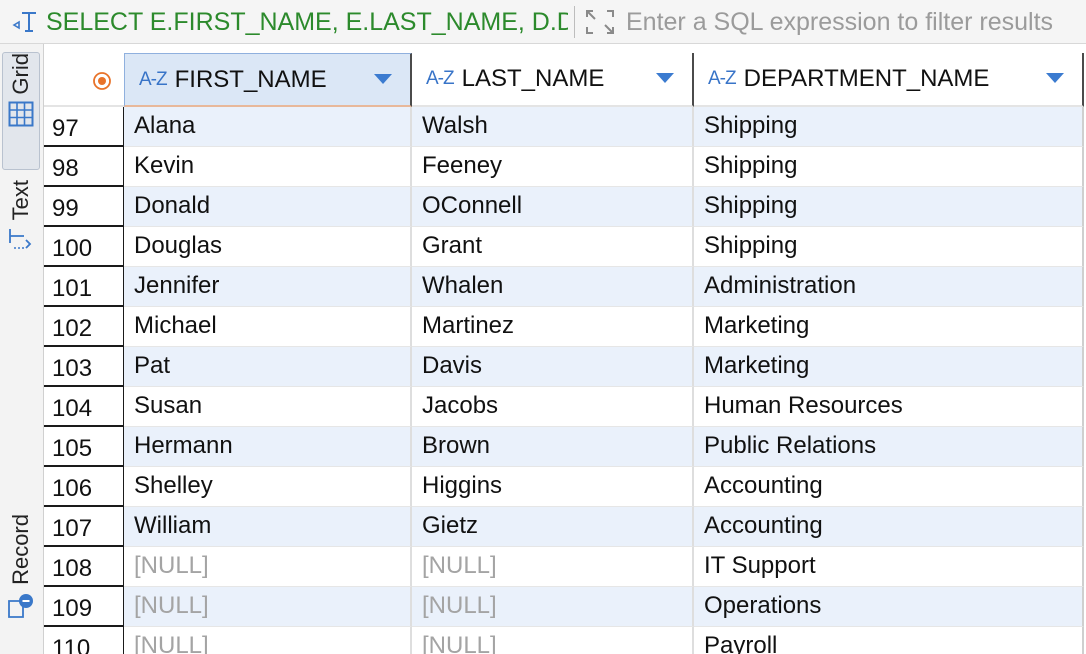 The height and width of the screenshot is (654, 1086). I want to click on status-marker-icon, so click(102, 81).